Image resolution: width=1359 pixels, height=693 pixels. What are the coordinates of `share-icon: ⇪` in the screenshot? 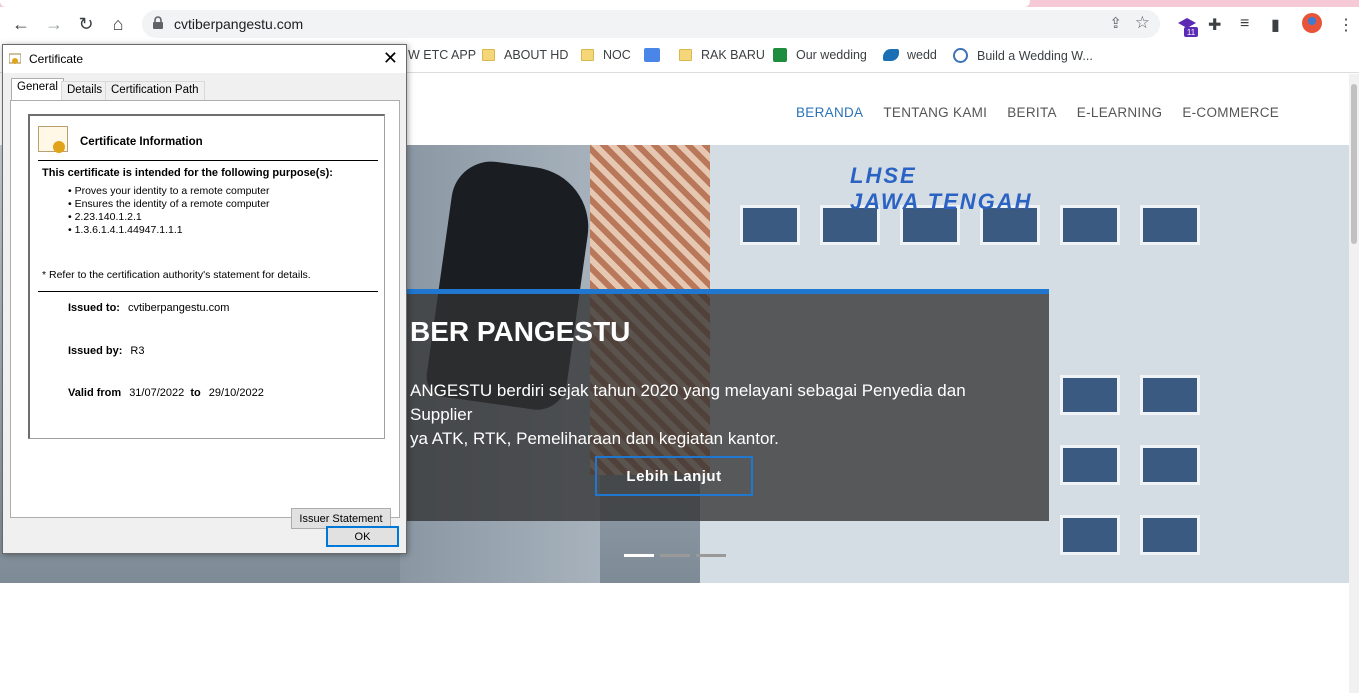 It's located at (1115, 23).